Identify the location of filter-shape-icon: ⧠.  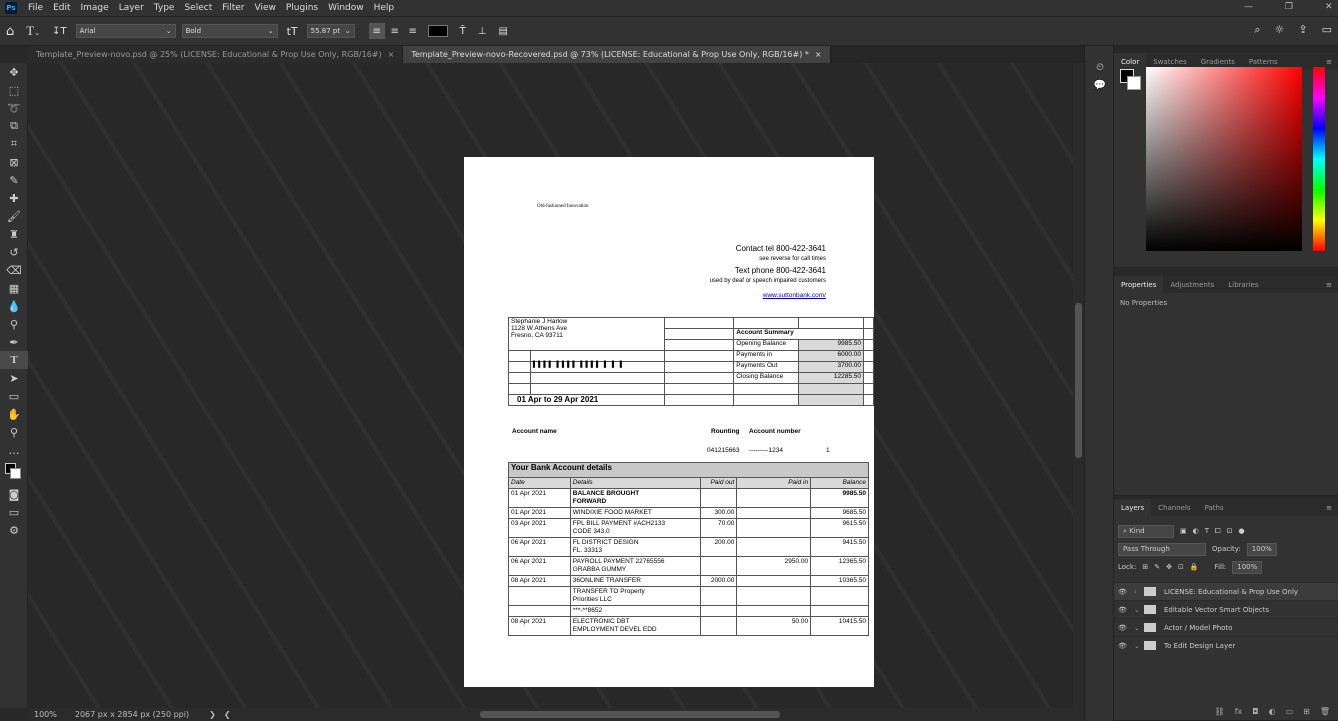
(1218, 531).